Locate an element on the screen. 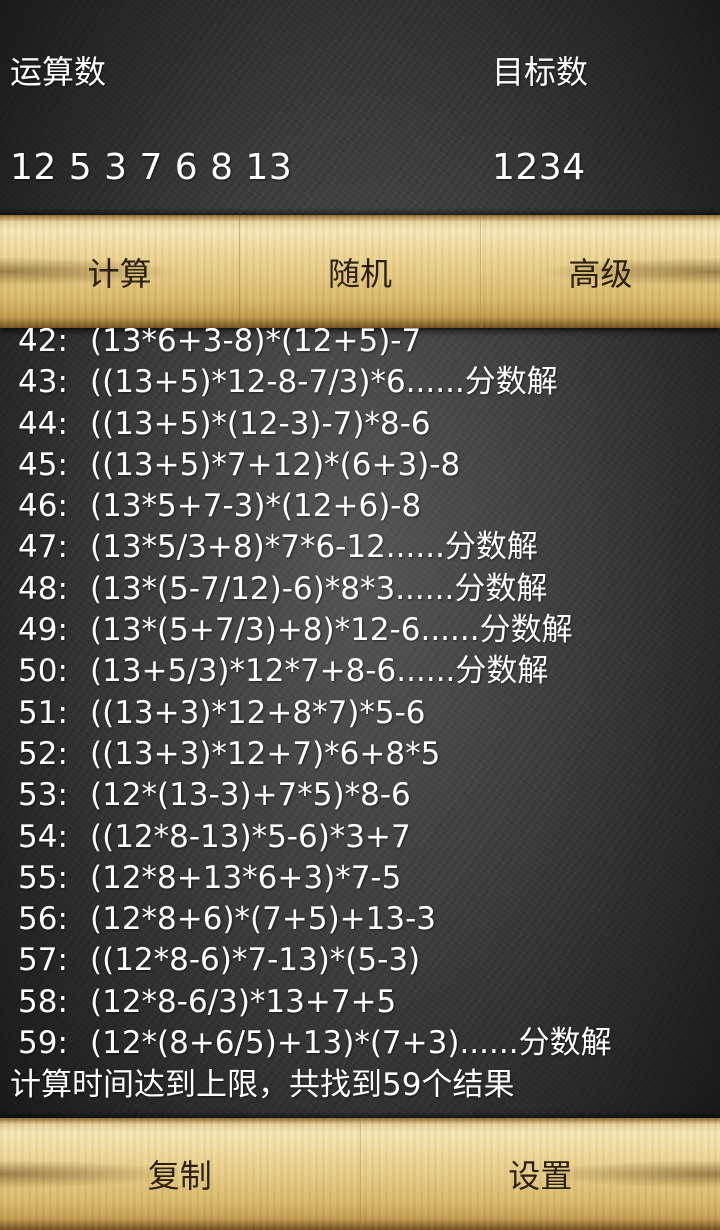  result-row: 45: ((13+5)*7+12)*(6+3)-8 is located at coordinates (360, 465).